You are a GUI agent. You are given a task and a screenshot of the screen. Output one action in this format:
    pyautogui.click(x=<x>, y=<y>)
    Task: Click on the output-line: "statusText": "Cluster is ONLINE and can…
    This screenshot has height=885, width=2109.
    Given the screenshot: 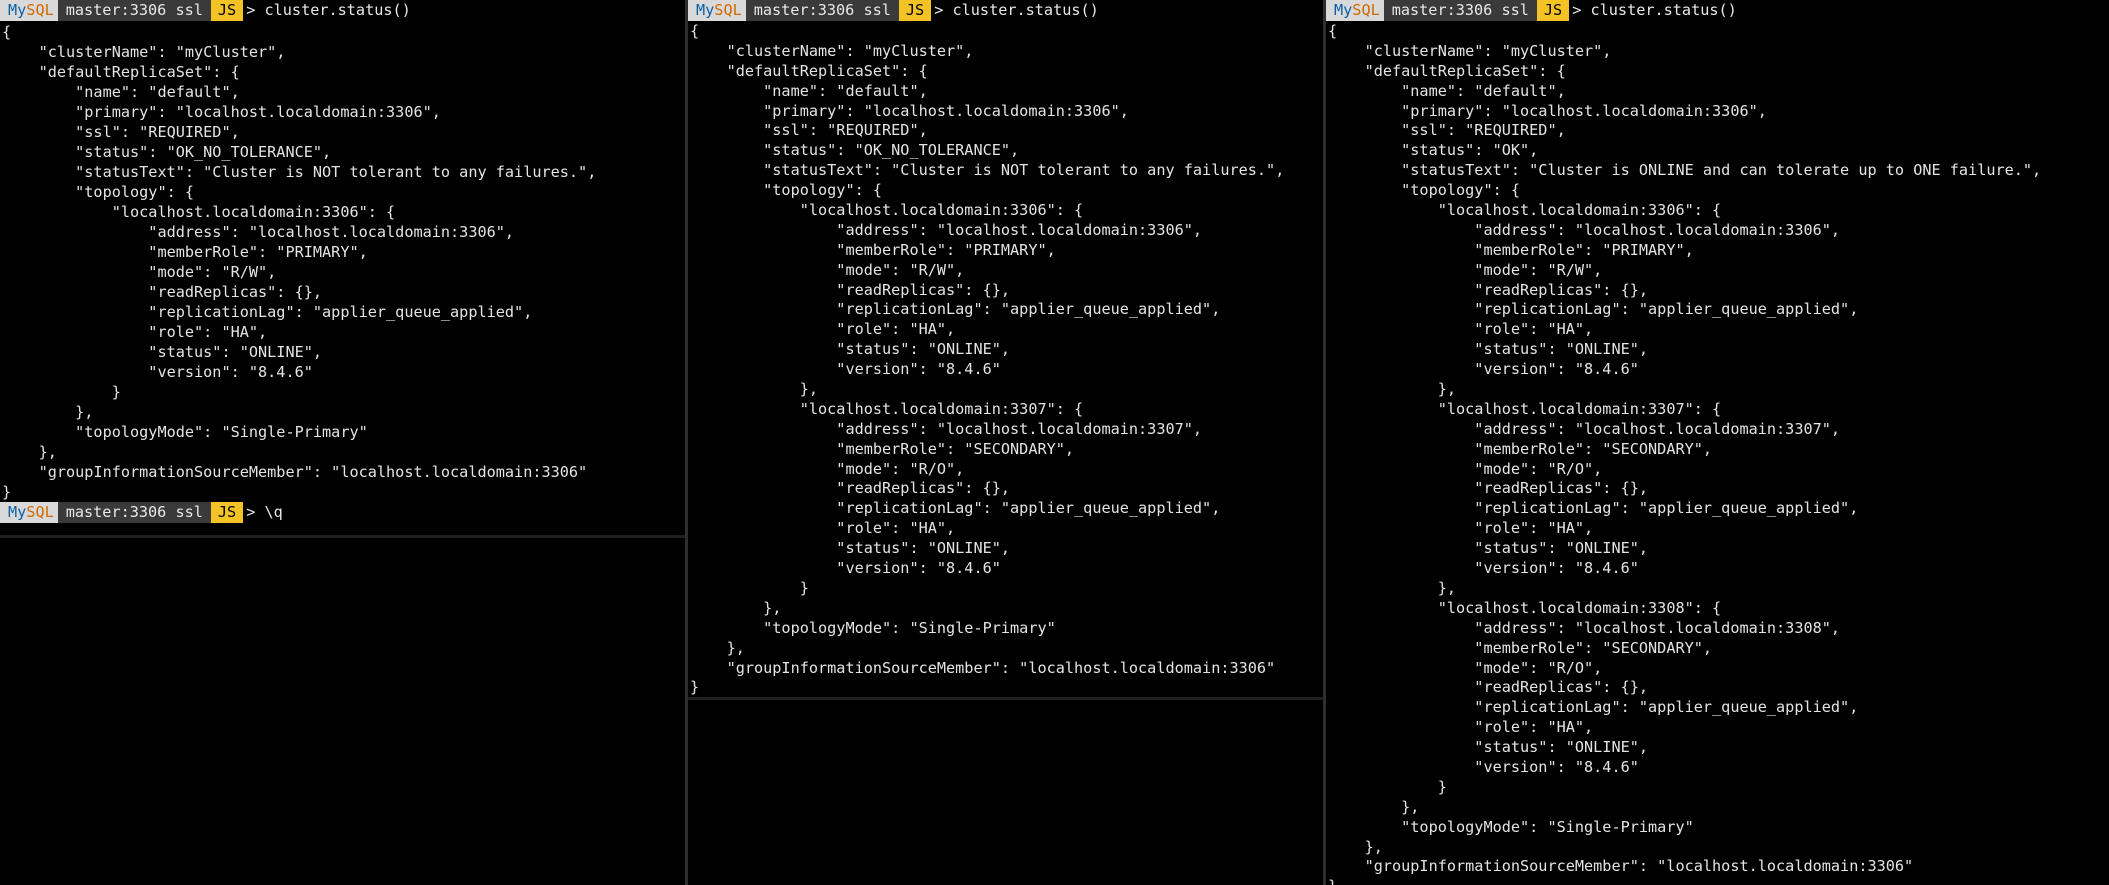 What is the action you would take?
    pyautogui.click(x=1685, y=170)
    